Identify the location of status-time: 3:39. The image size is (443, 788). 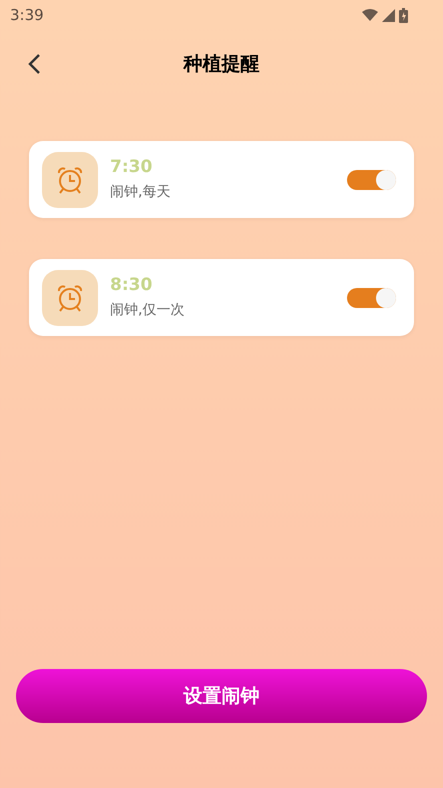
(27, 15).